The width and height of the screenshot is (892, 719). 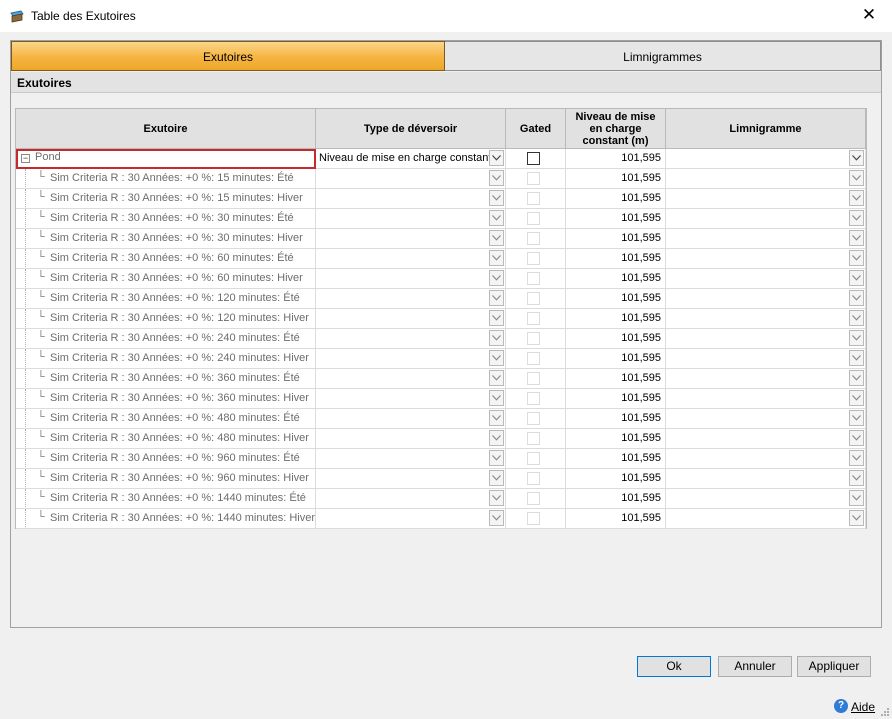 I want to click on resize-grip-icon, so click(x=885, y=712).